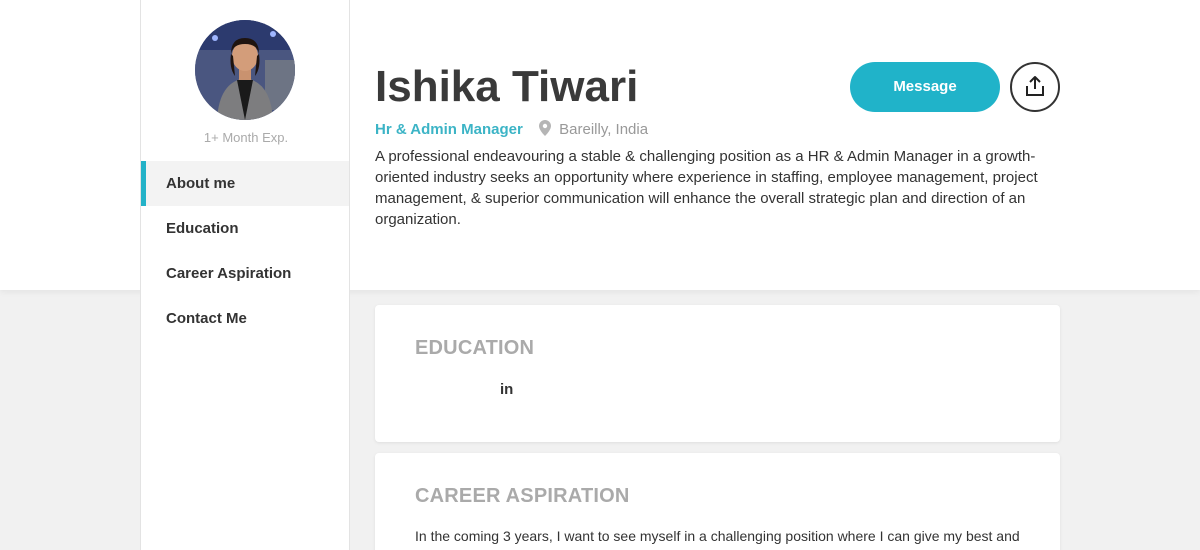 The height and width of the screenshot is (550, 1200). What do you see at coordinates (245, 183) in the screenshot?
I see `nav-item-about-me: About me` at bounding box center [245, 183].